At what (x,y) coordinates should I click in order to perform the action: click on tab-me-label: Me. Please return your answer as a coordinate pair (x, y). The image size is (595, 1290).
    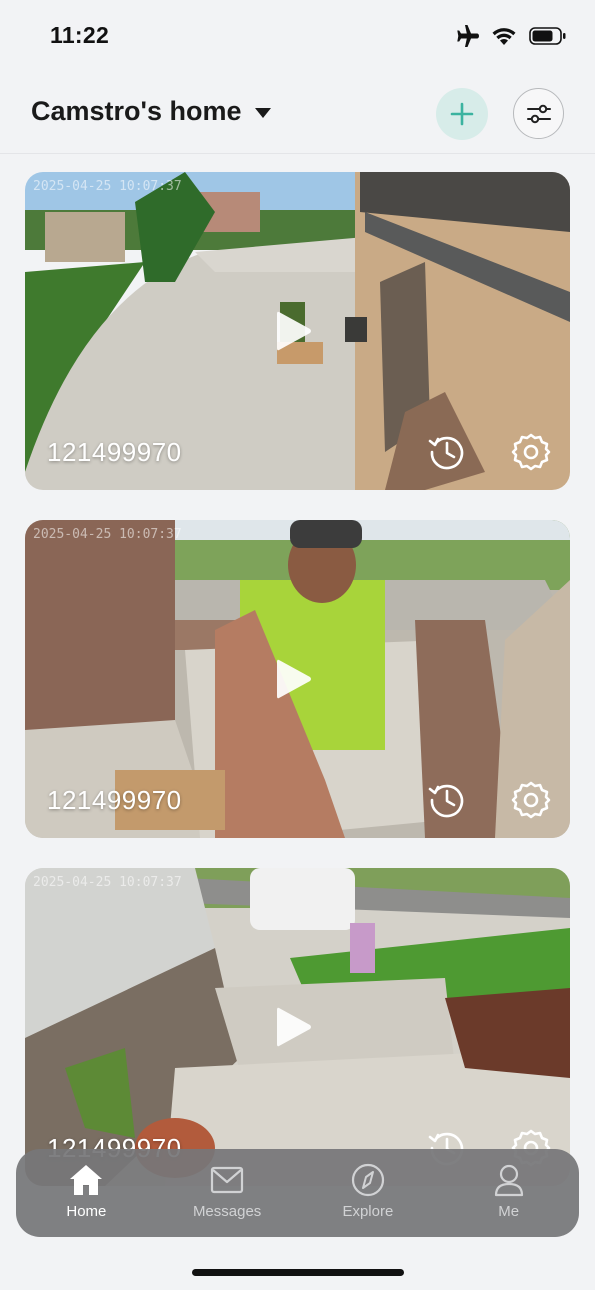
    Looking at the image, I should click on (509, 1211).